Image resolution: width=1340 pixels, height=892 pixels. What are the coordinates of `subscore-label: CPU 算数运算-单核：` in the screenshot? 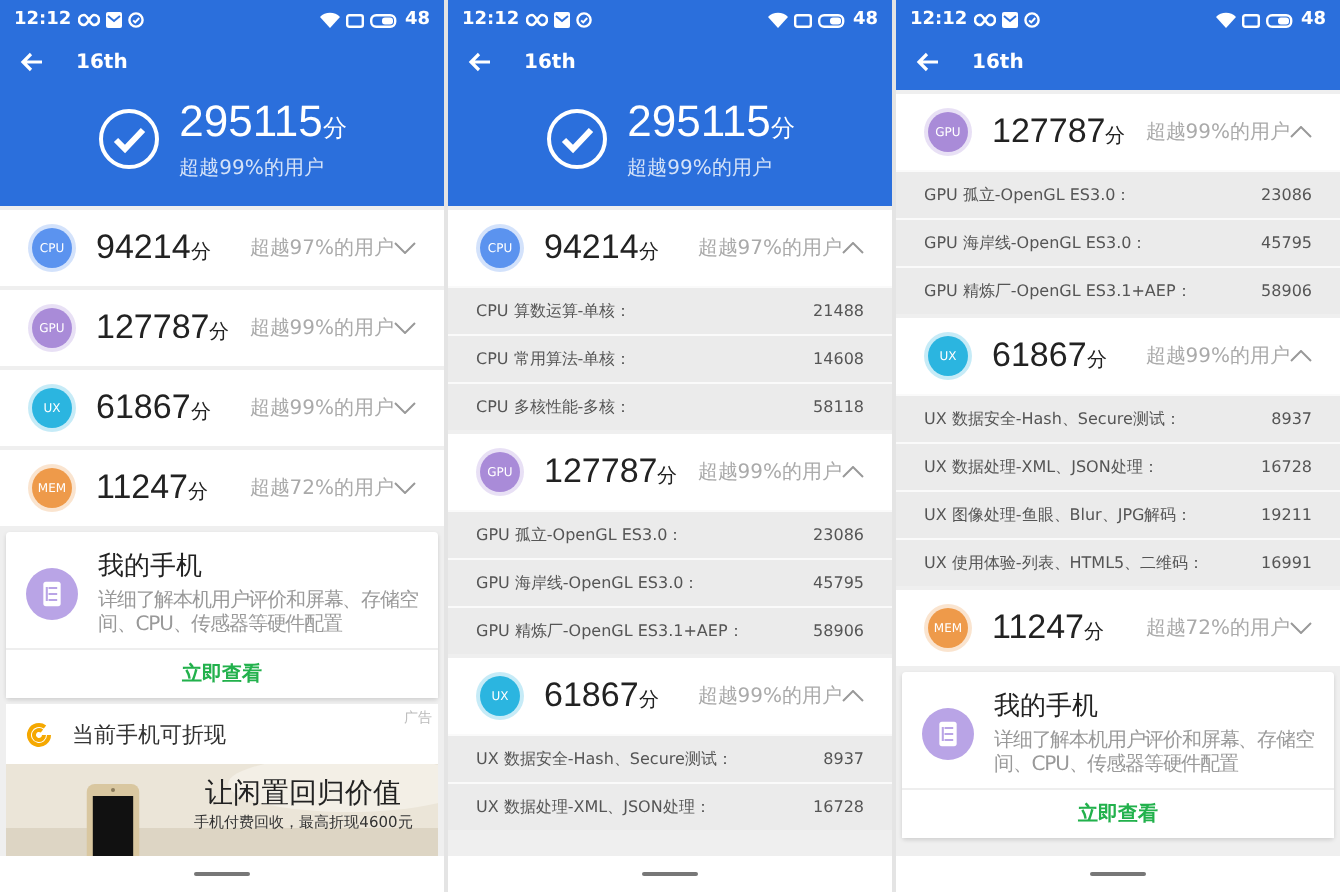 It's located at (554, 311).